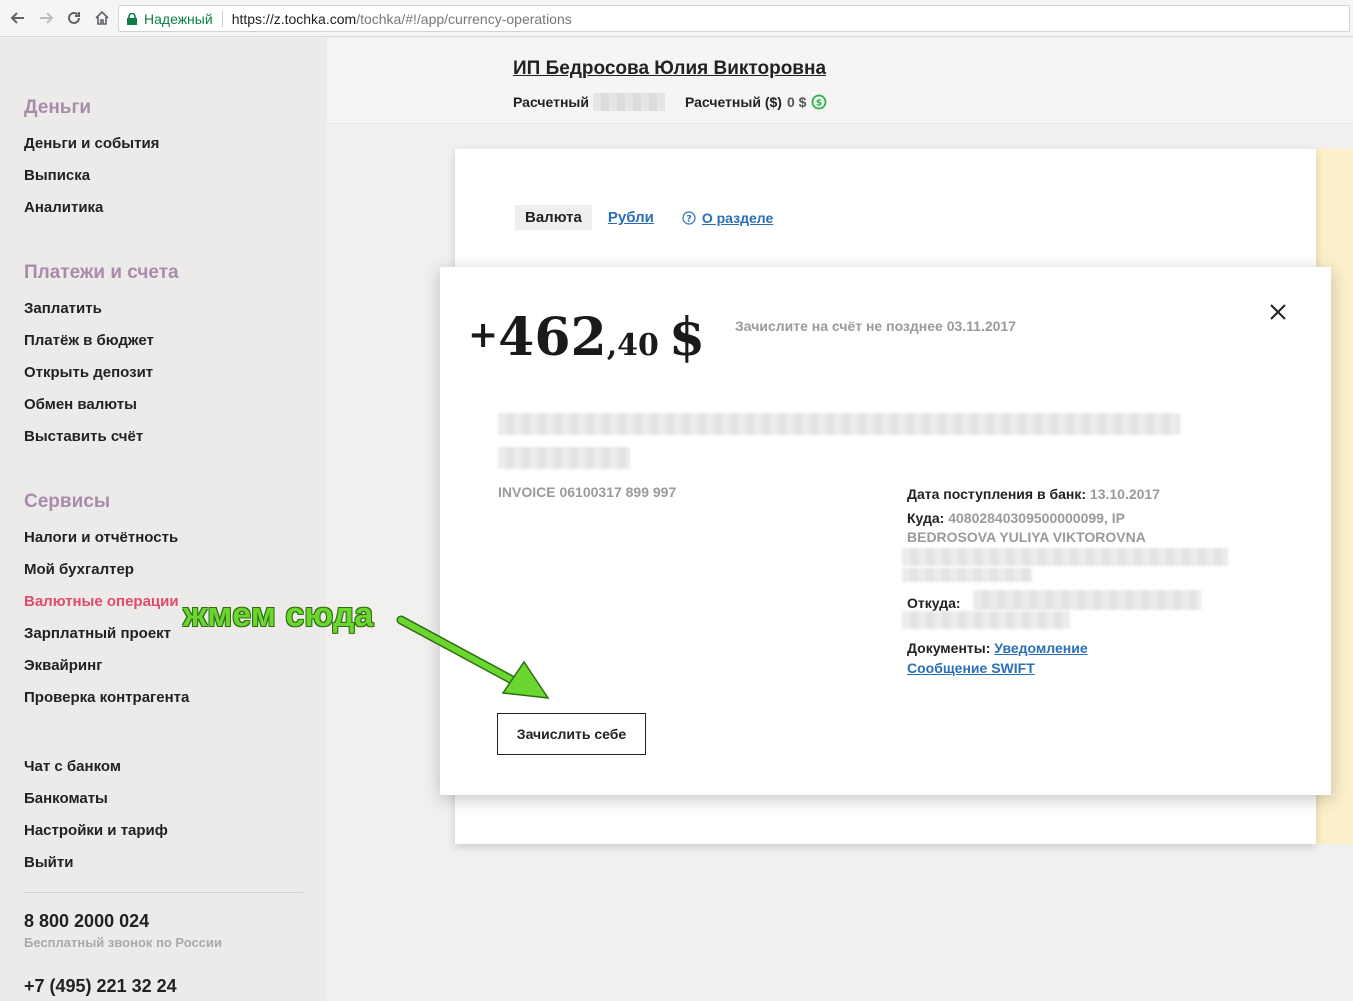 Image resolution: width=1353 pixels, height=1001 pixels. What do you see at coordinates (163, 892) in the screenshot?
I see `sidebar-divider` at bounding box center [163, 892].